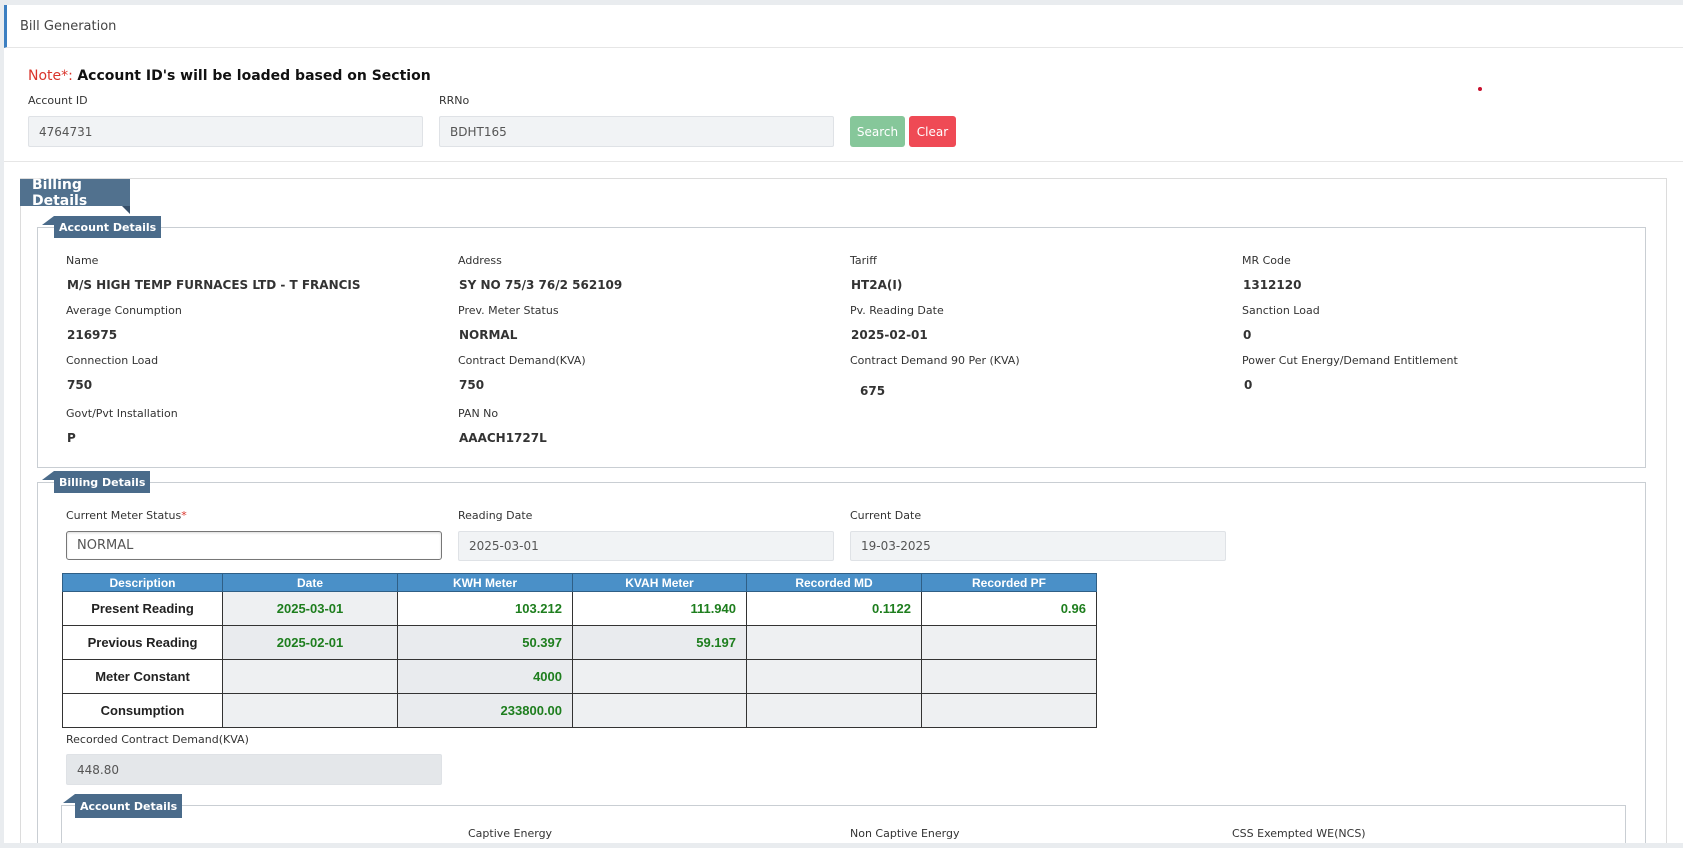 The width and height of the screenshot is (1683, 848). Describe the element at coordinates (102, 482) in the screenshot. I see `billing-details-subtab: Billing Details` at that location.